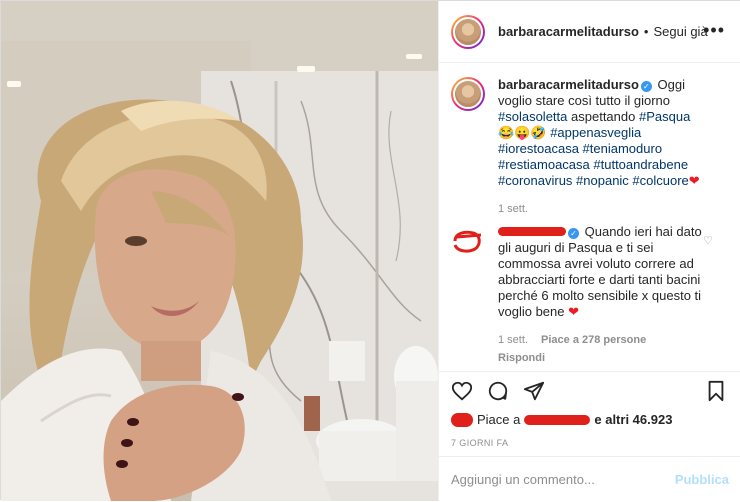 Image resolution: width=740 pixels, height=502 pixels. Describe the element at coordinates (522, 132) in the screenshot. I see `emoji-group: 😂😛🤣` at that location.